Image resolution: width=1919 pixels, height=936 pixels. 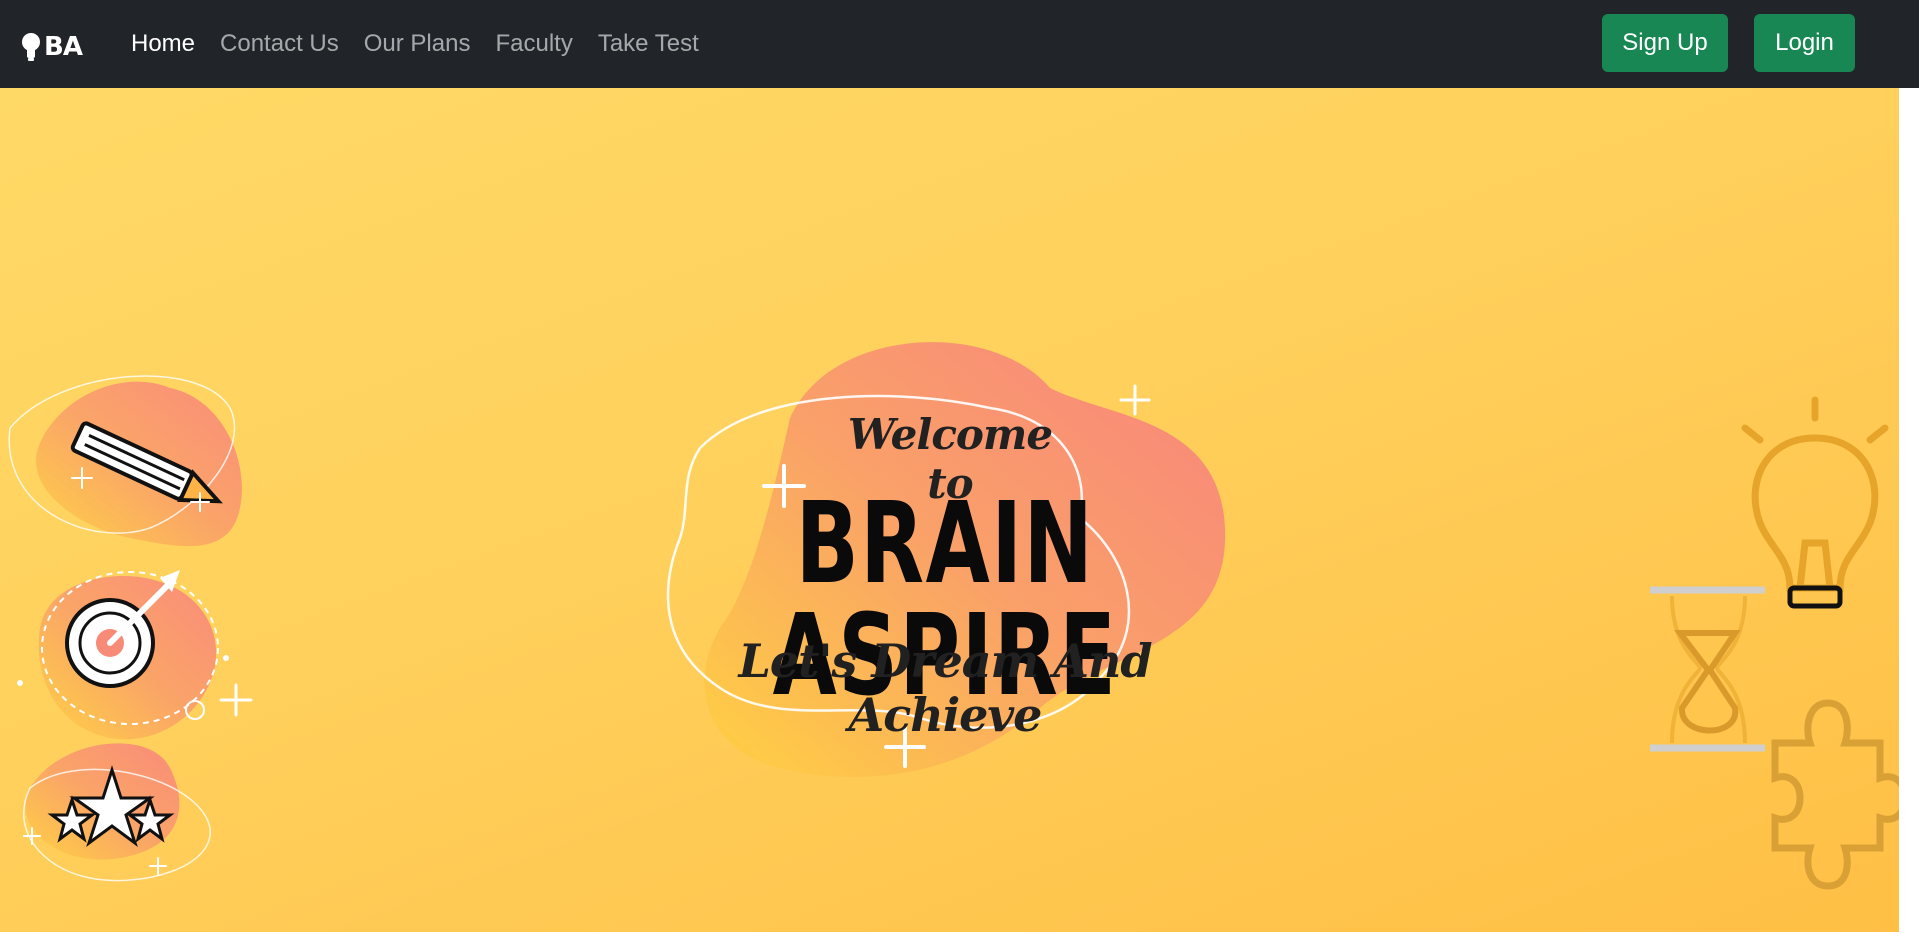 What do you see at coordinates (63, 47) in the screenshot?
I see `brand-text: BA` at bounding box center [63, 47].